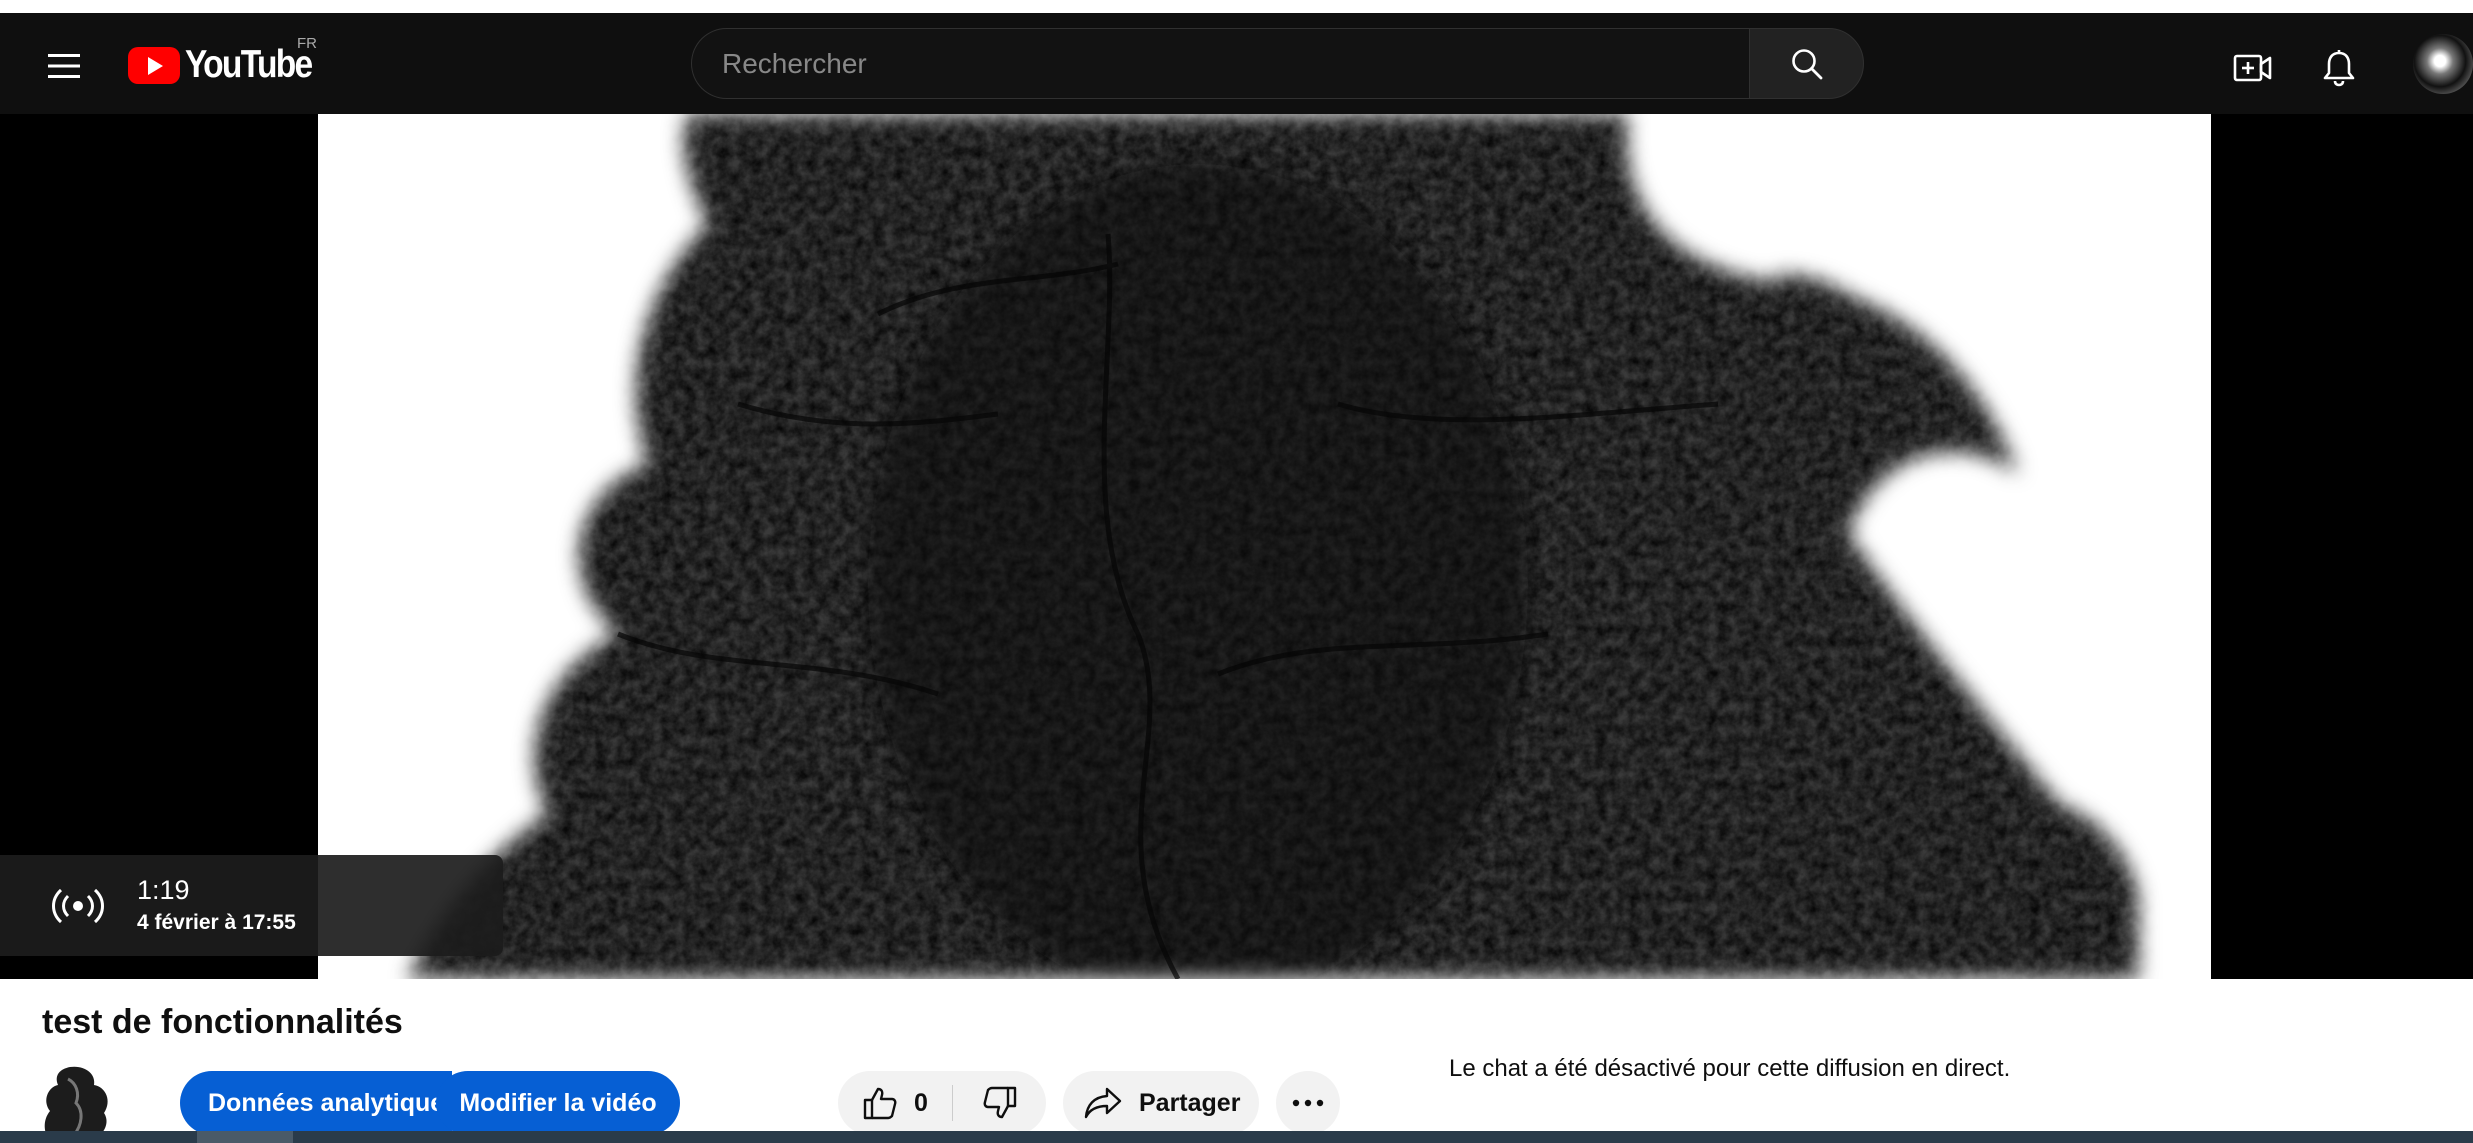 Image resolution: width=2473 pixels, height=1143 pixels. What do you see at coordinates (1236, 6) in the screenshot?
I see `window-top-strip` at bounding box center [1236, 6].